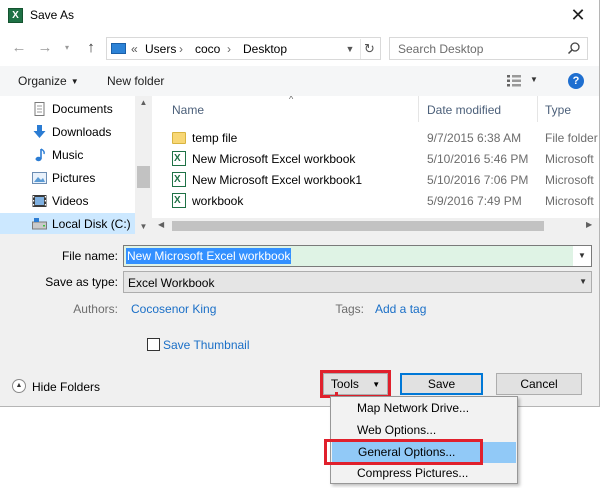  Describe the element at coordinates (209, 256) in the screenshot. I see `file-name-value: New Microsoft Excel workbook` at that location.